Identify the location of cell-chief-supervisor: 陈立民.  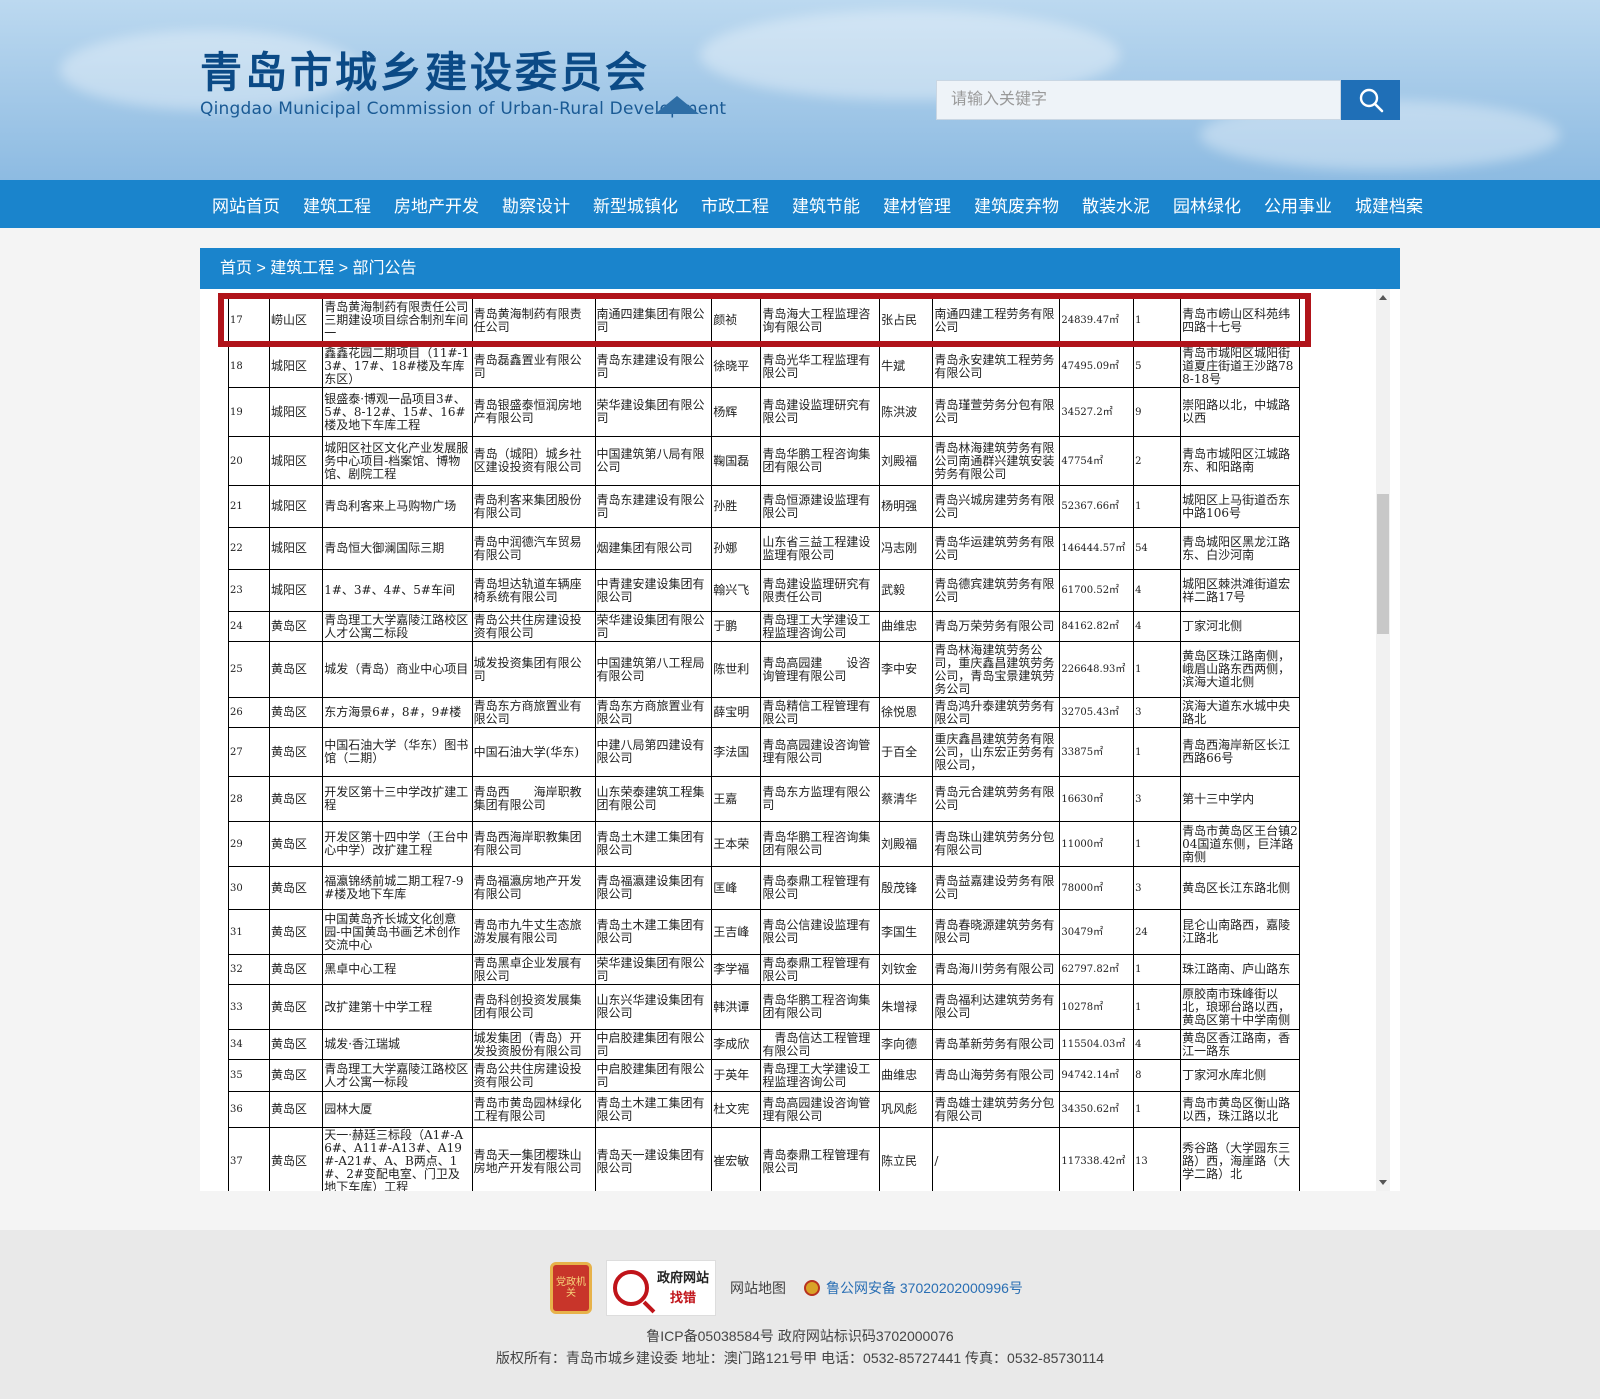
(906, 1159).